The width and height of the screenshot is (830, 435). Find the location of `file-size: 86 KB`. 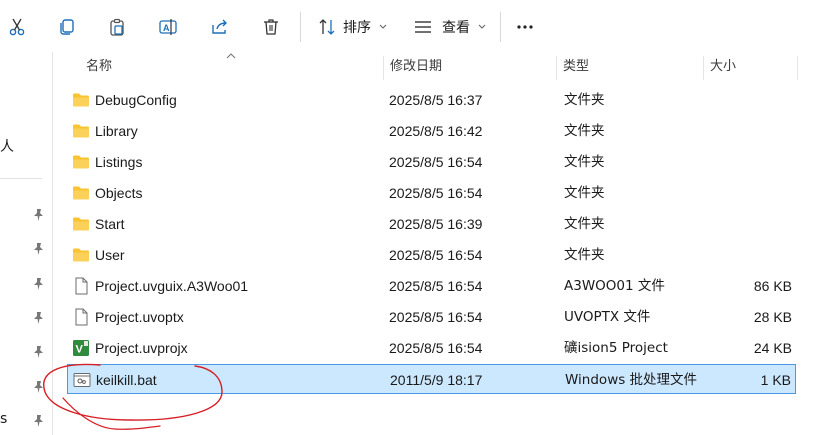

file-size: 86 KB is located at coordinates (772, 286).